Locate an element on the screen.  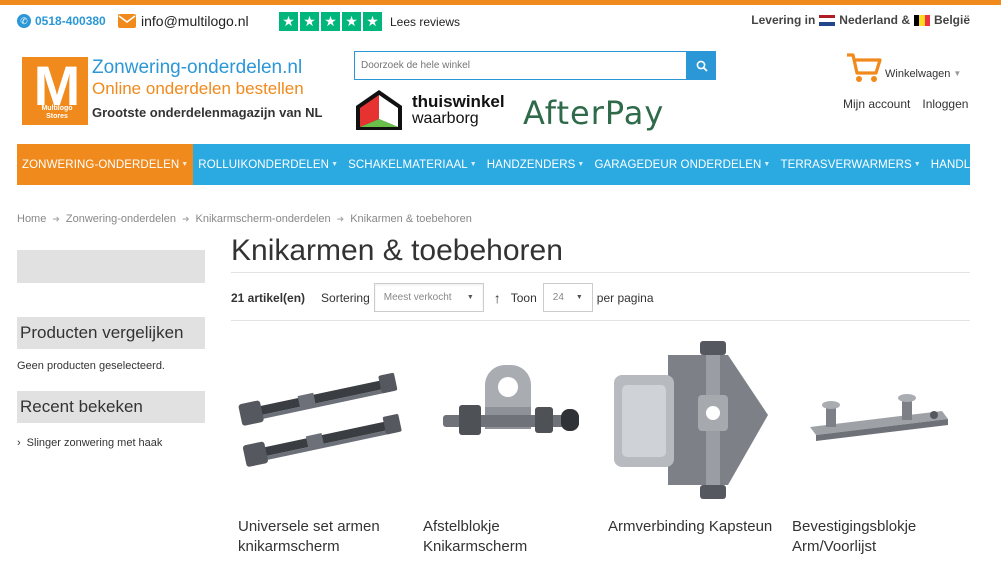
recent-item-label: Slinger zonwering met haak is located at coordinates (94, 443).